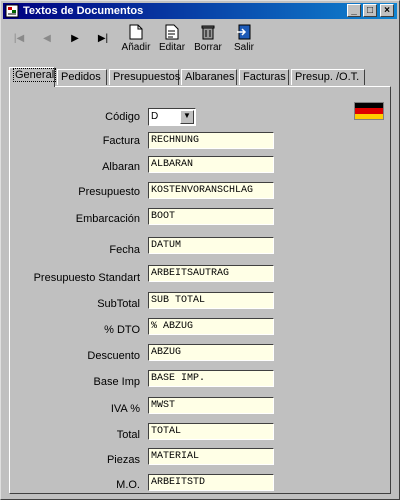  What do you see at coordinates (12, 11) in the screenshot?
I see `app-icon` at bounding box center [12, 11].